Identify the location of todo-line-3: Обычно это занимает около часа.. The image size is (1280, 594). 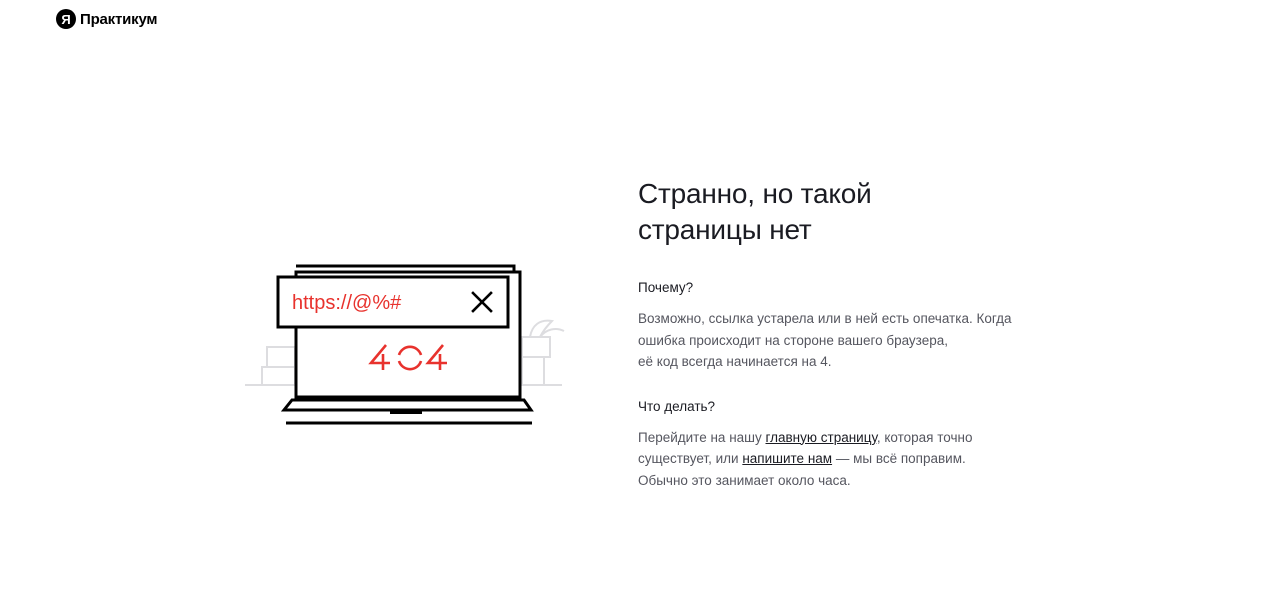
(744, 480).